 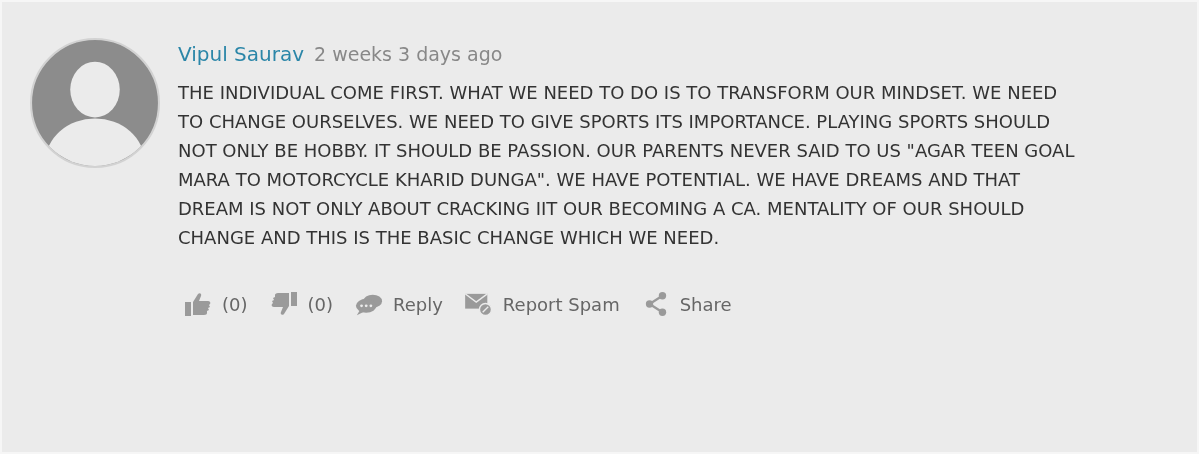 I want to click on like-button: (0), so click(x=216, y=304).